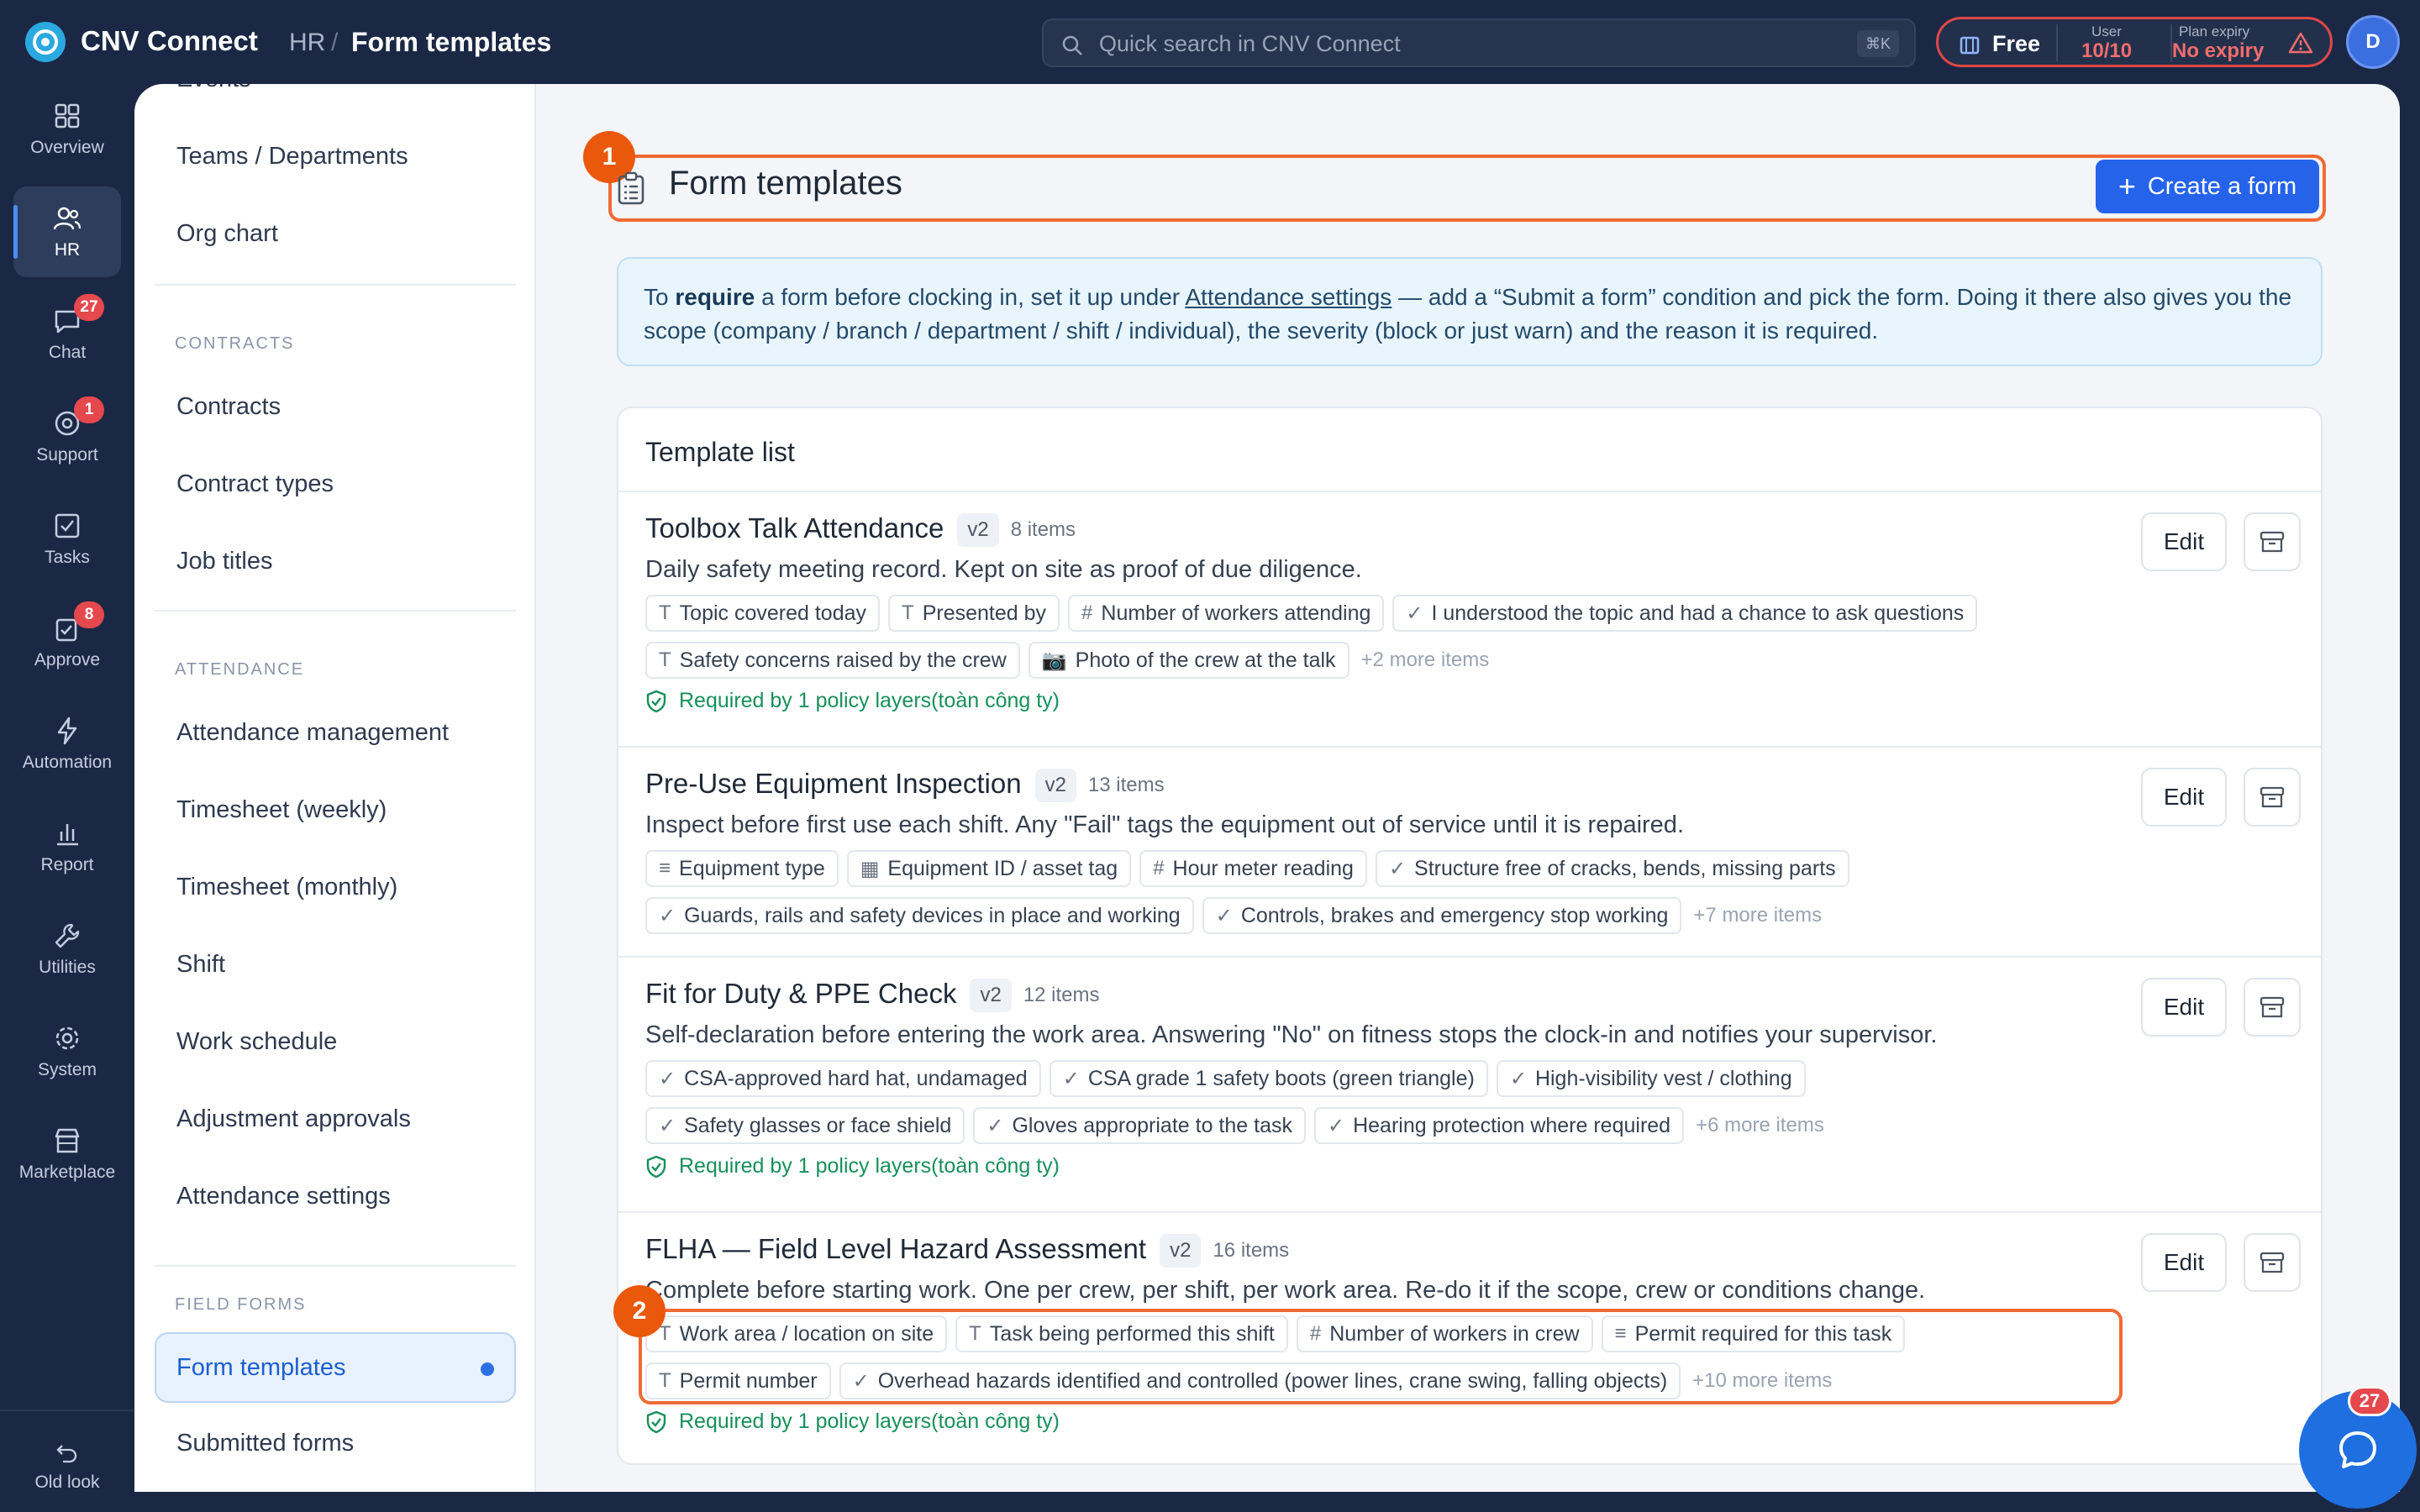  I want to click on more-items: +2 more items, so click(1425, 660).